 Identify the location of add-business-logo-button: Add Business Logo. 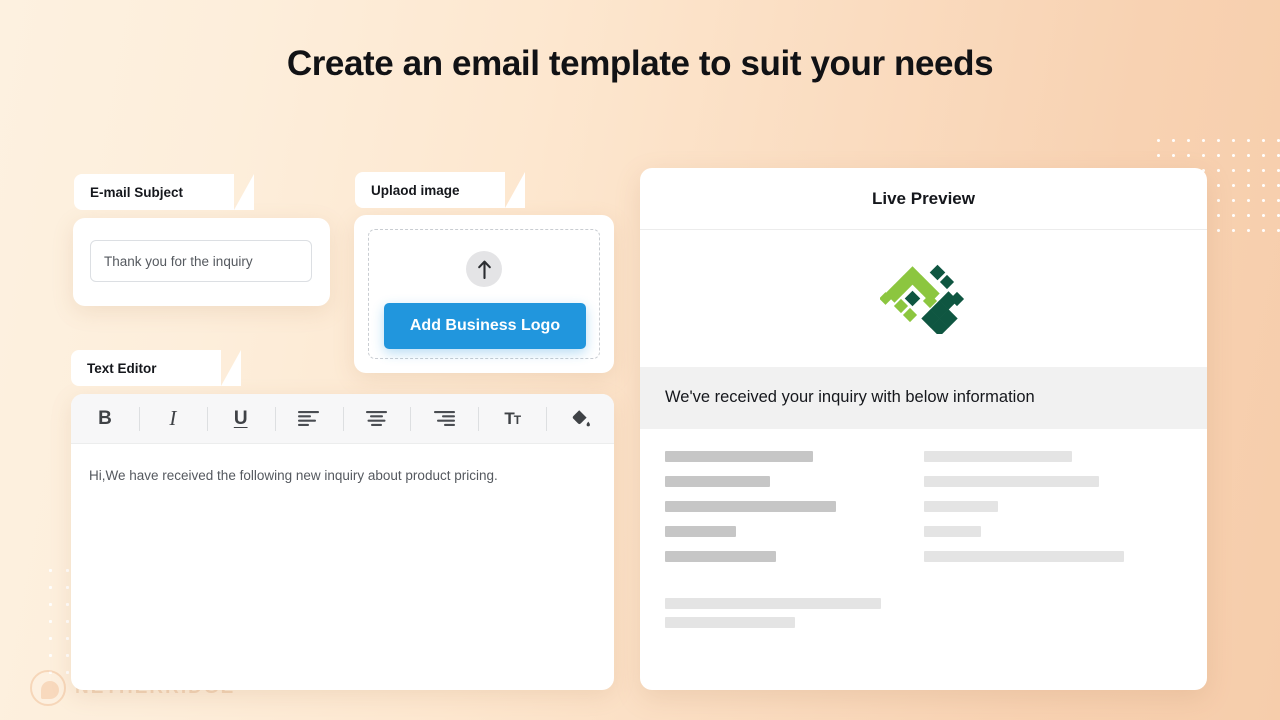
(485, 326).